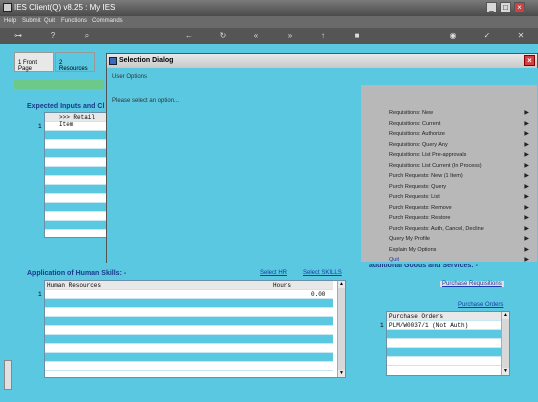 The height and width of the screenshot is (402, 538). What do you see at coordinates (394, 260) in the screenshot?
I see `menu-item-label: Quit` at bounding box center [394, 260].